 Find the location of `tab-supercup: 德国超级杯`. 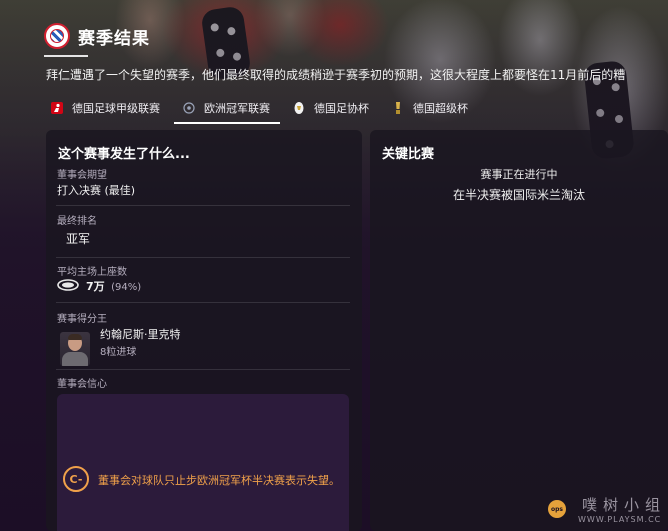

tab-supercup: 德国超级杯 is located at coordinates (429, 108).